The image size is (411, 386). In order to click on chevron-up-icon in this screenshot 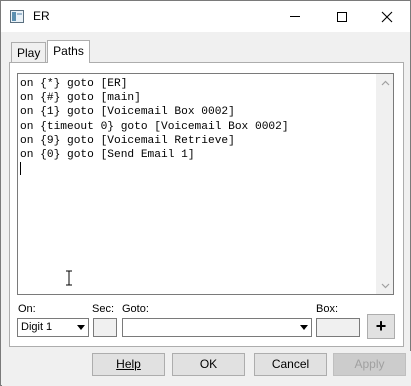, I will do `click(385, 82)`.